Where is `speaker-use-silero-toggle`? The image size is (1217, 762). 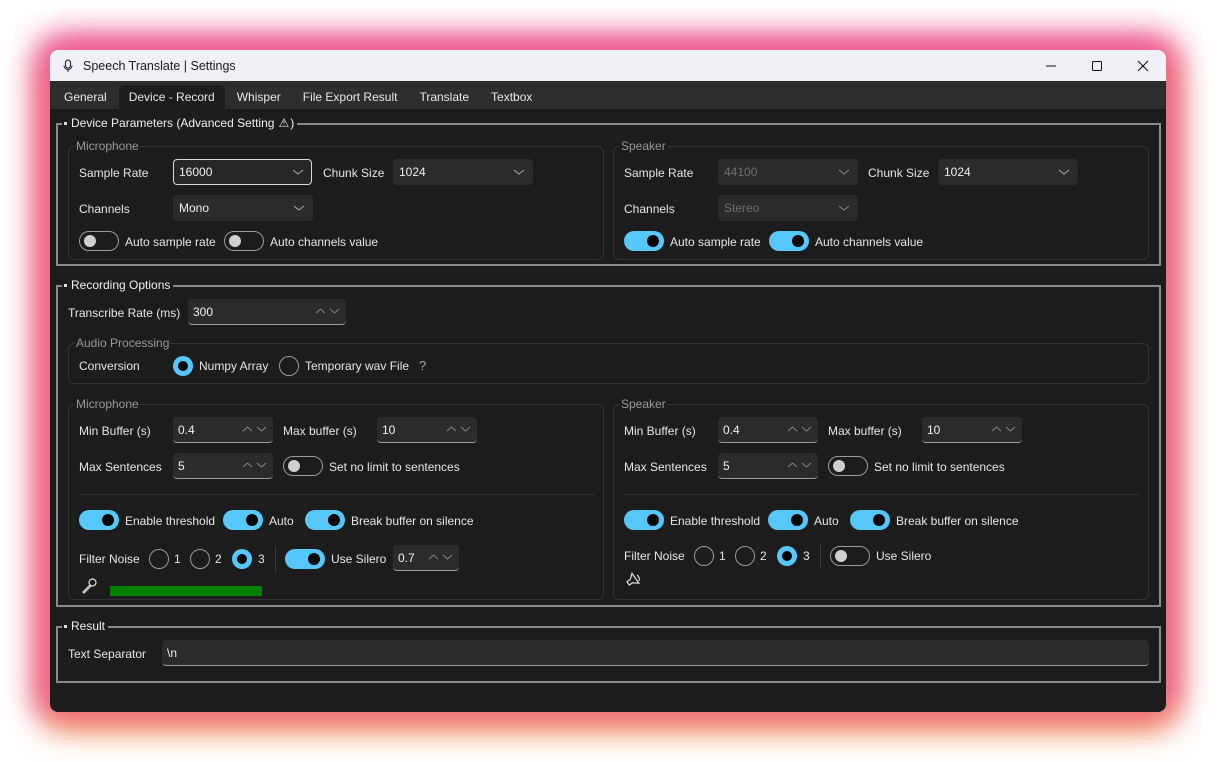
speaker-use-silero-toggle is located at coordinates (850, 556).